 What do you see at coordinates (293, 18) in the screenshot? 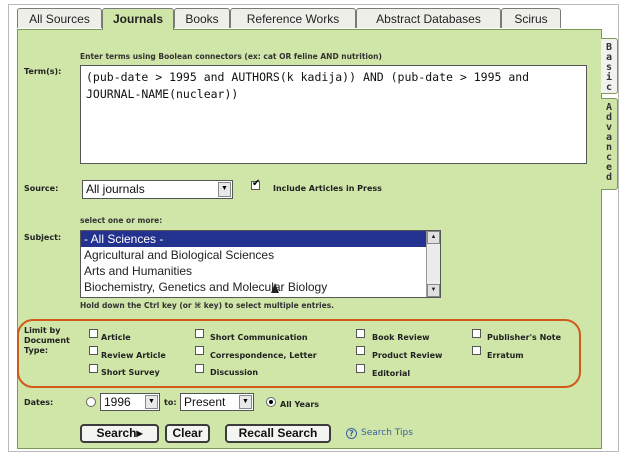
I see `tab-reference-works: Reference Works` at bounding box center [293, 18].